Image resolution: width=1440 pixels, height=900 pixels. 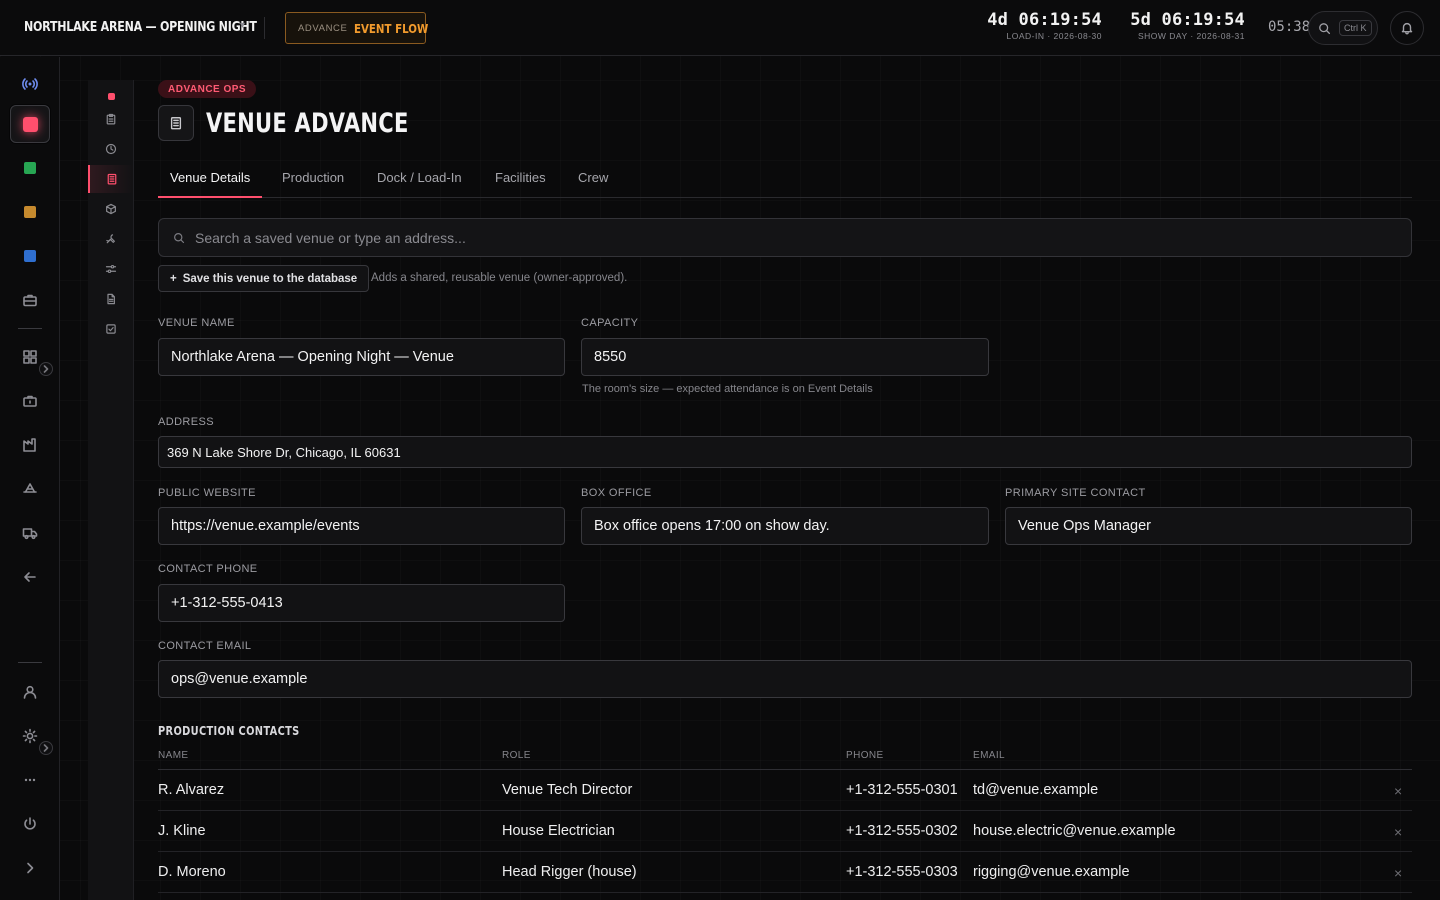 What do you see at coordinates (569, 872) in the screenshot?
I see `contact-role: Head Rigger (house)` at bounding box center [569, 872].